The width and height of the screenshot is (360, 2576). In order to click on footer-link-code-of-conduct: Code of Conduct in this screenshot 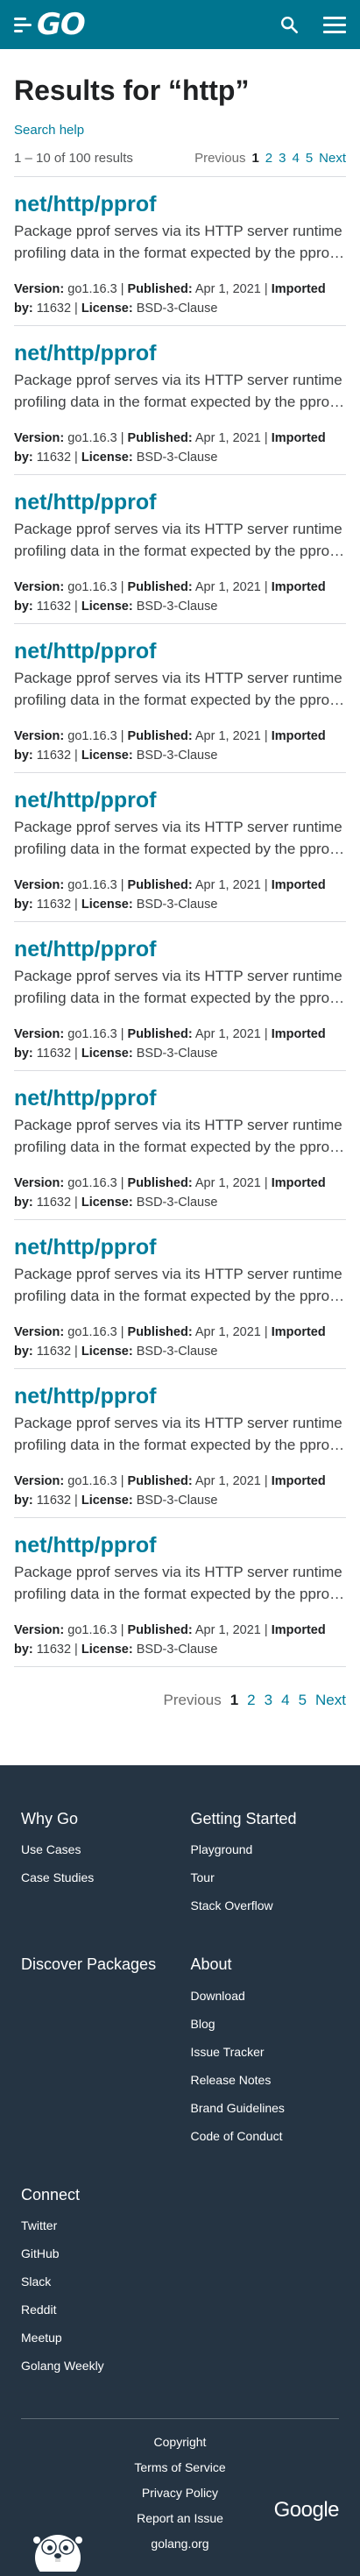, I will do `click(265, 2136)`.